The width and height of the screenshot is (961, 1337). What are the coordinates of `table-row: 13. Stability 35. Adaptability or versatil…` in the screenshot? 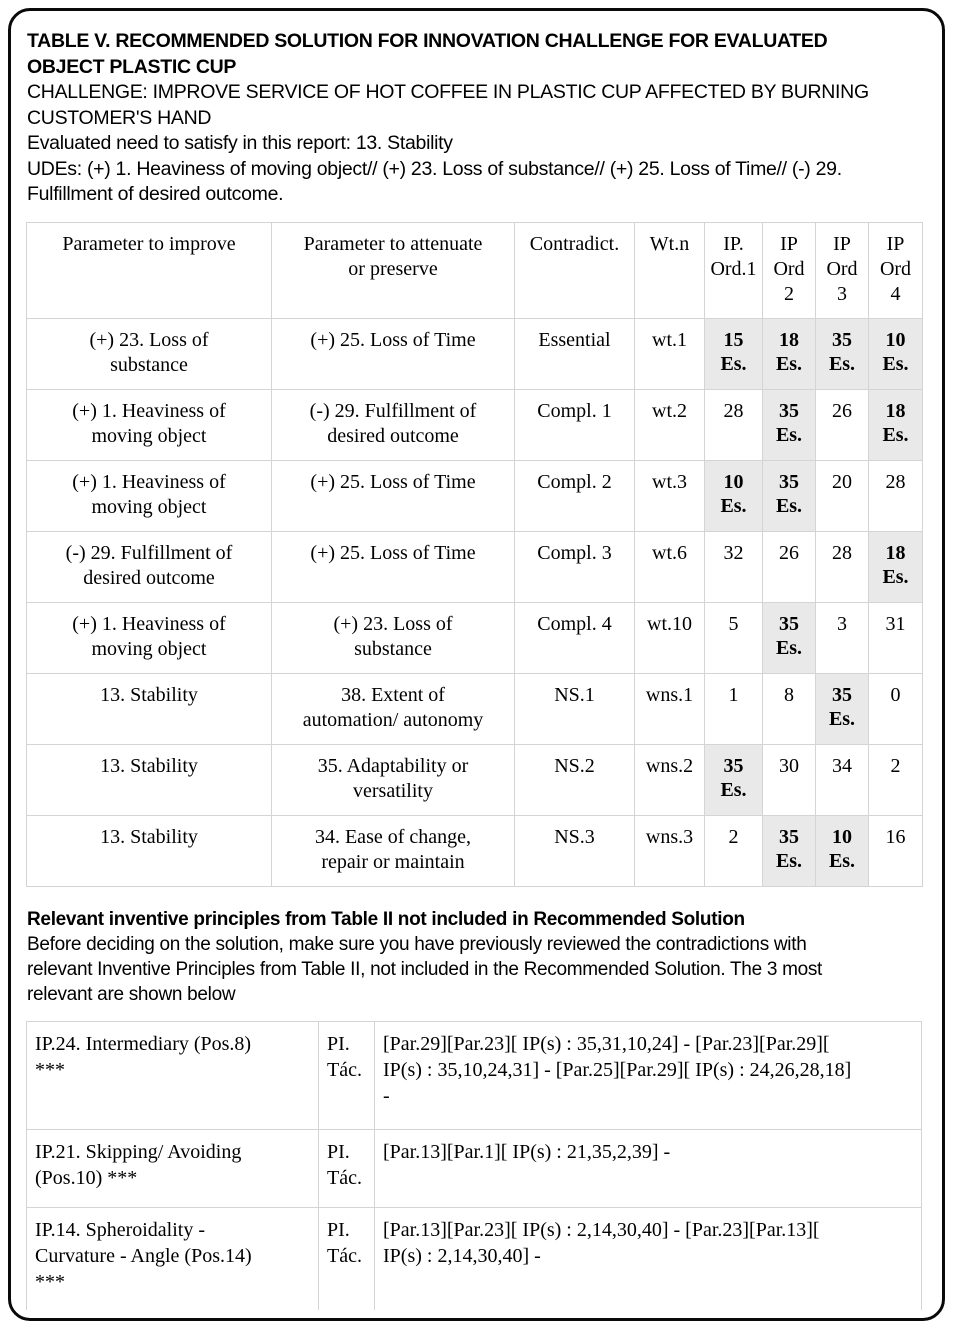 It's located at (474, 779).